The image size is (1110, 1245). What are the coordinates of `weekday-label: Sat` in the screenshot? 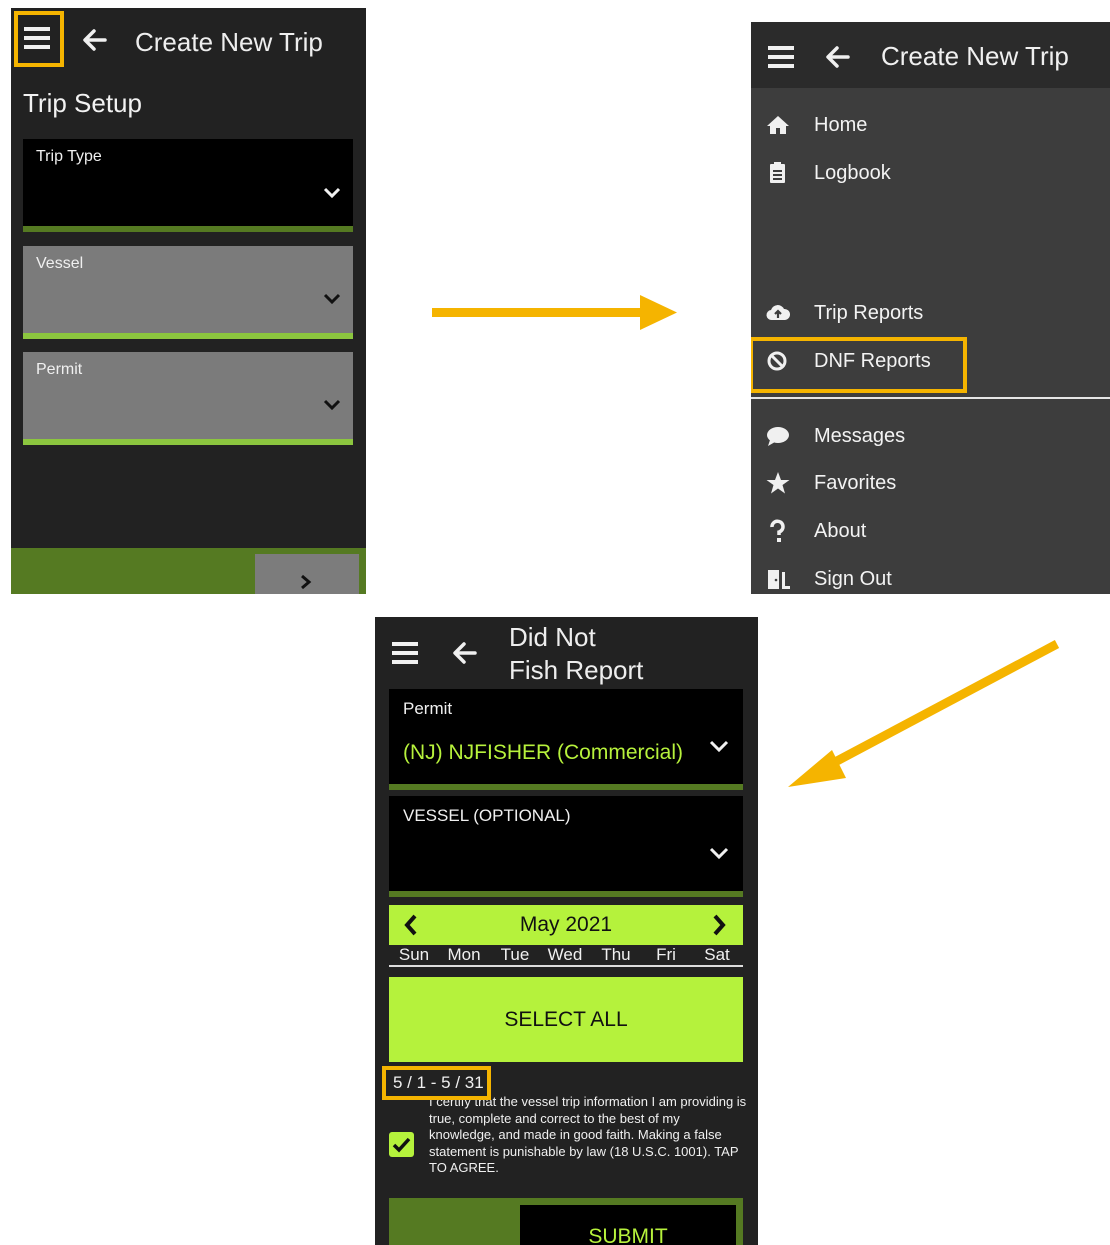 It's located at (717, 954).